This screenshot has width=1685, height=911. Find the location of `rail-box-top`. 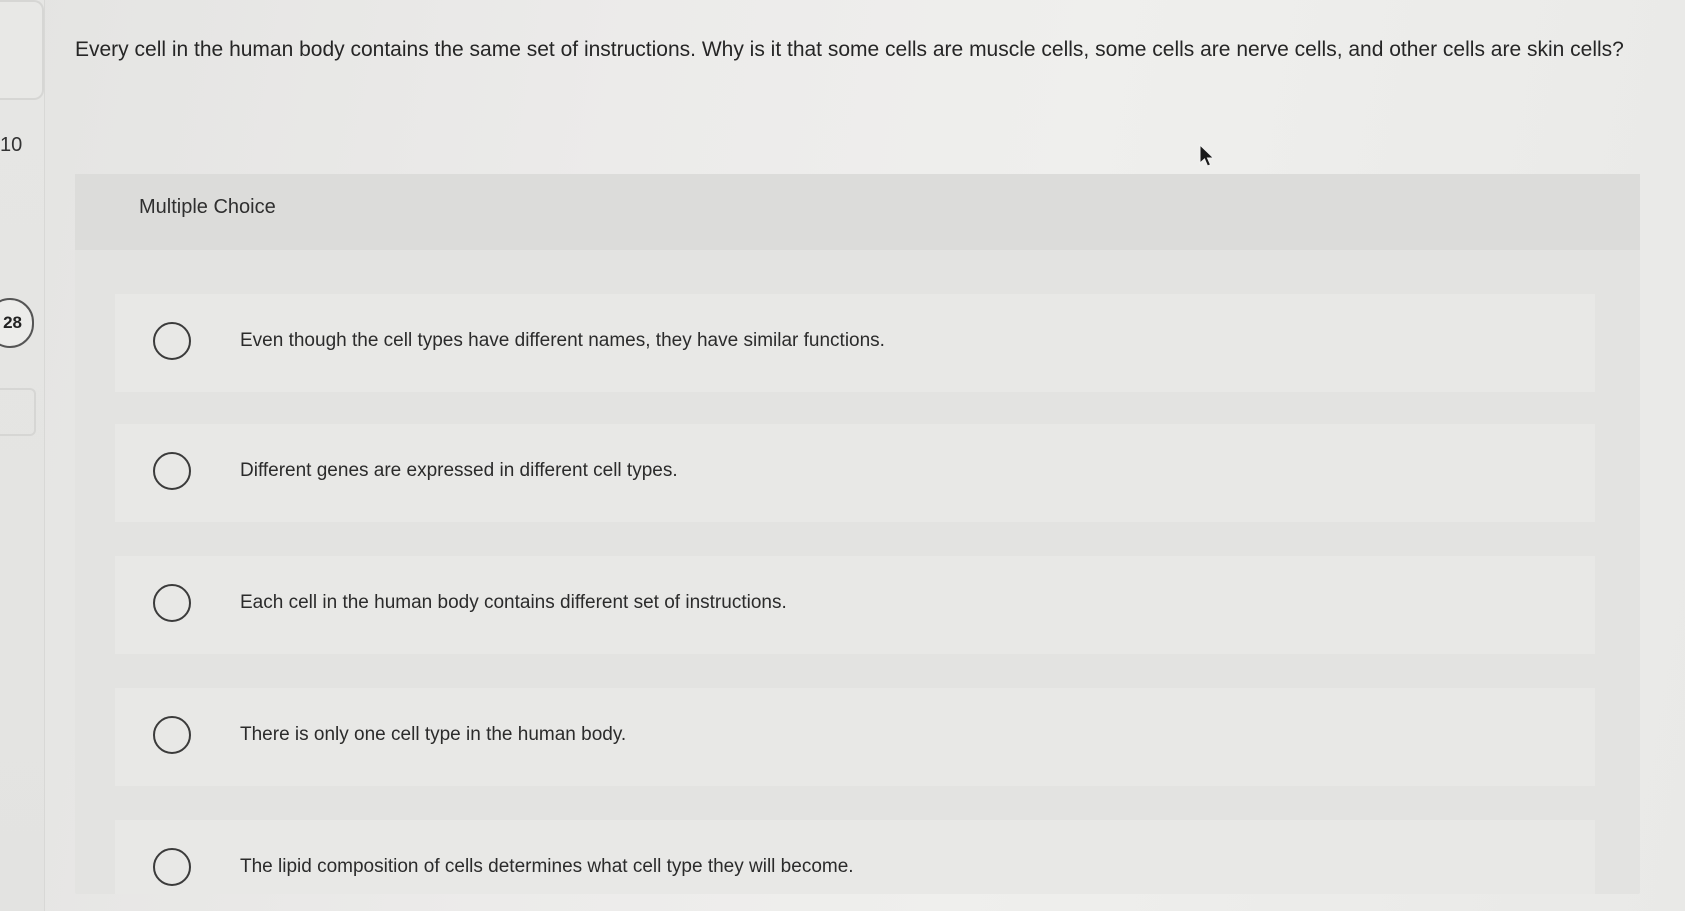

rail-box-top is located at coordinates (22, 50).